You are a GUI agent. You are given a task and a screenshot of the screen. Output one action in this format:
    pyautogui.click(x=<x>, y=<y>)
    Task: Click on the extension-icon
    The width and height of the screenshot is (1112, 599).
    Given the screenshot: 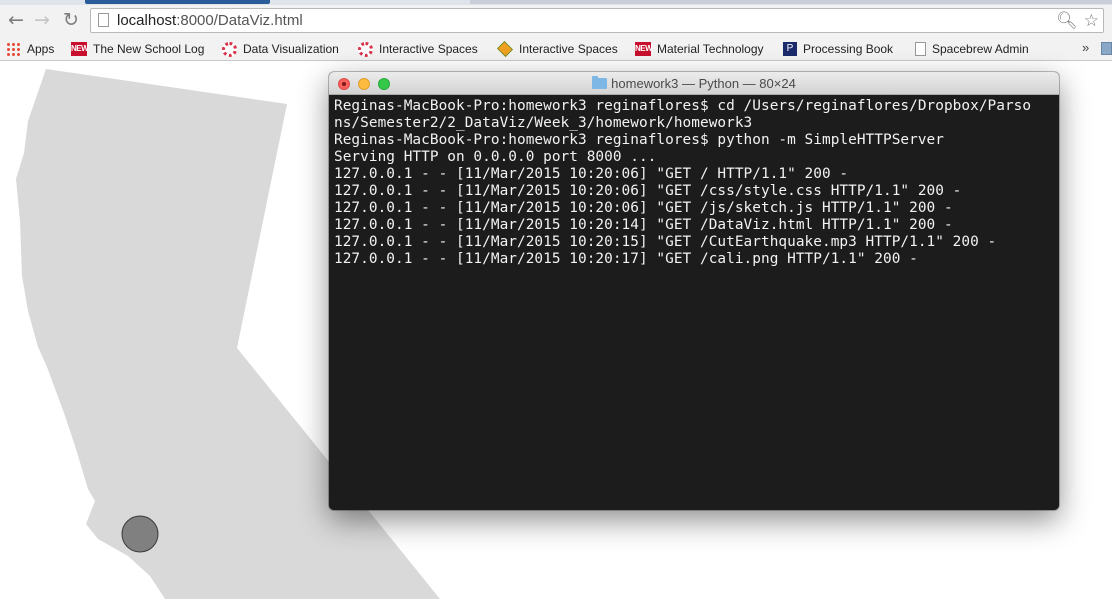 What is the action you would take?
    pyautogui.click(x=1106, y=48)
    